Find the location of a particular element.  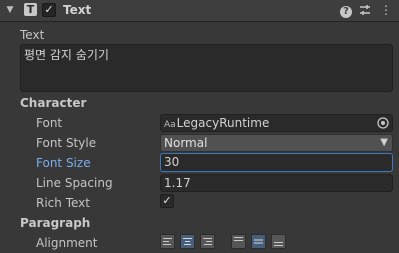

paragraph-heading: Paragraph is located at coordinates (55, 223).